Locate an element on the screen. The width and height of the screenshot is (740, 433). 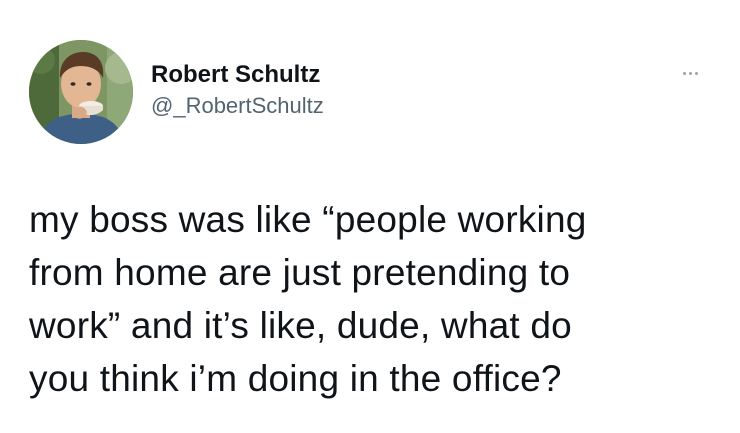
avatar-photo is located at coordinates (81, 92).